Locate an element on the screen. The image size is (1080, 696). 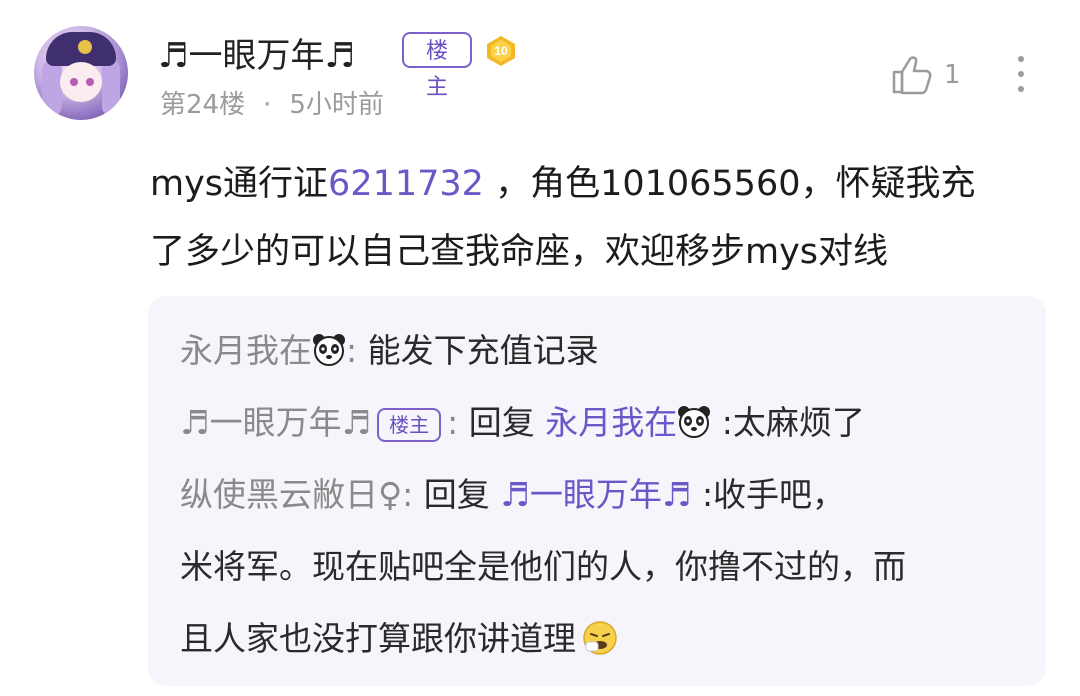
post-meta: 第24楼 · 5小时前 is located at coordinates (272, 102).